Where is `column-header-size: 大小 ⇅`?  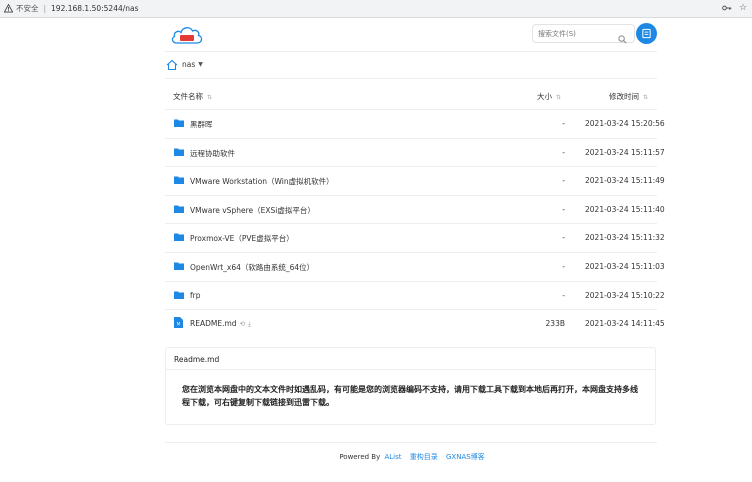 column-header-size: 大小 ⇅ is located at coordinates (549, 96).